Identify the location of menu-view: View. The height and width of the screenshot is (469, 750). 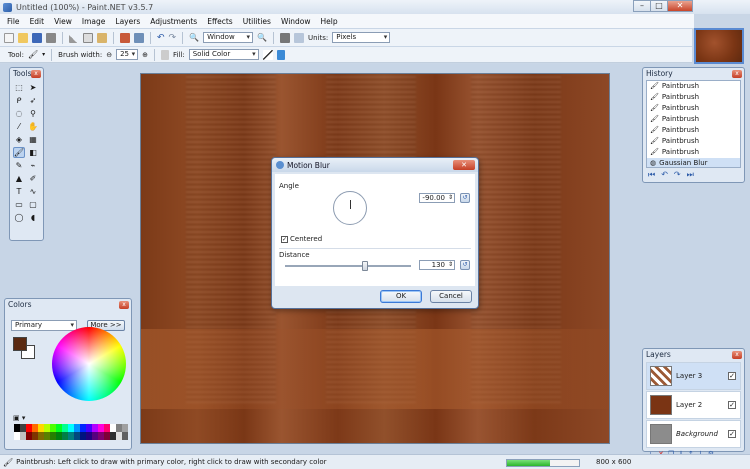
(63, 21).